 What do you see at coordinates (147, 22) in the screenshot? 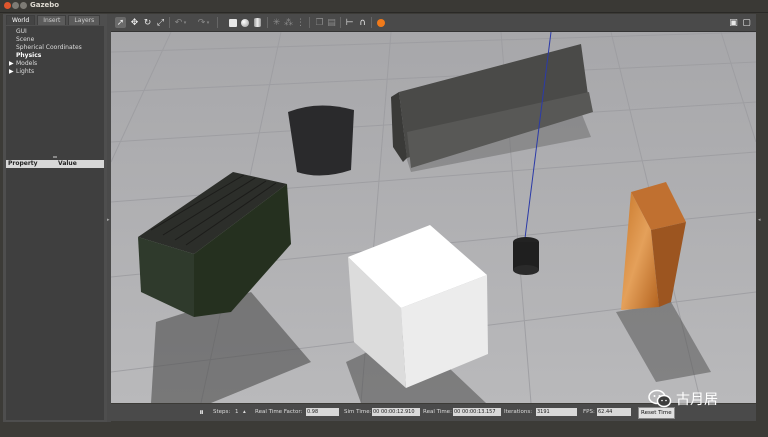
I see `rotate-icon: ↻` at bounding box center [147, 22].